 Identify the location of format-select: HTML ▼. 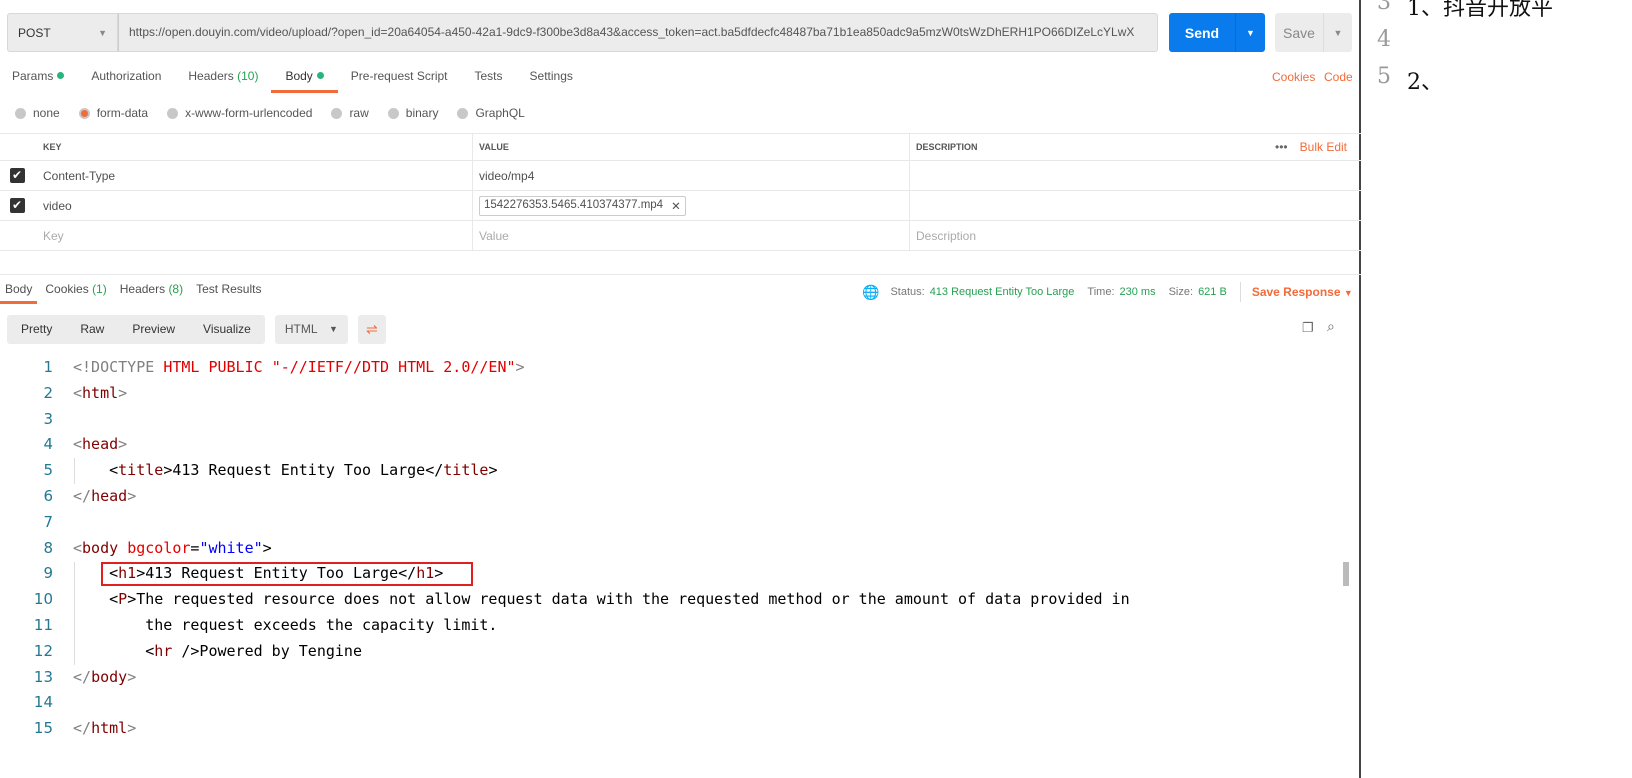
(311, 329).